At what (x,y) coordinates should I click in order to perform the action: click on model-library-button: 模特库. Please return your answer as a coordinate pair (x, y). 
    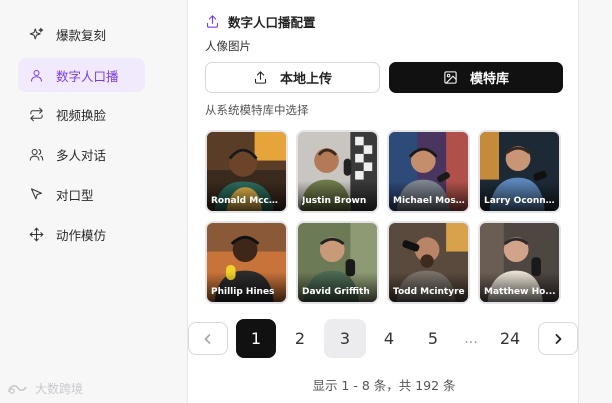
    Looking at the image, I should click on (476, 77).